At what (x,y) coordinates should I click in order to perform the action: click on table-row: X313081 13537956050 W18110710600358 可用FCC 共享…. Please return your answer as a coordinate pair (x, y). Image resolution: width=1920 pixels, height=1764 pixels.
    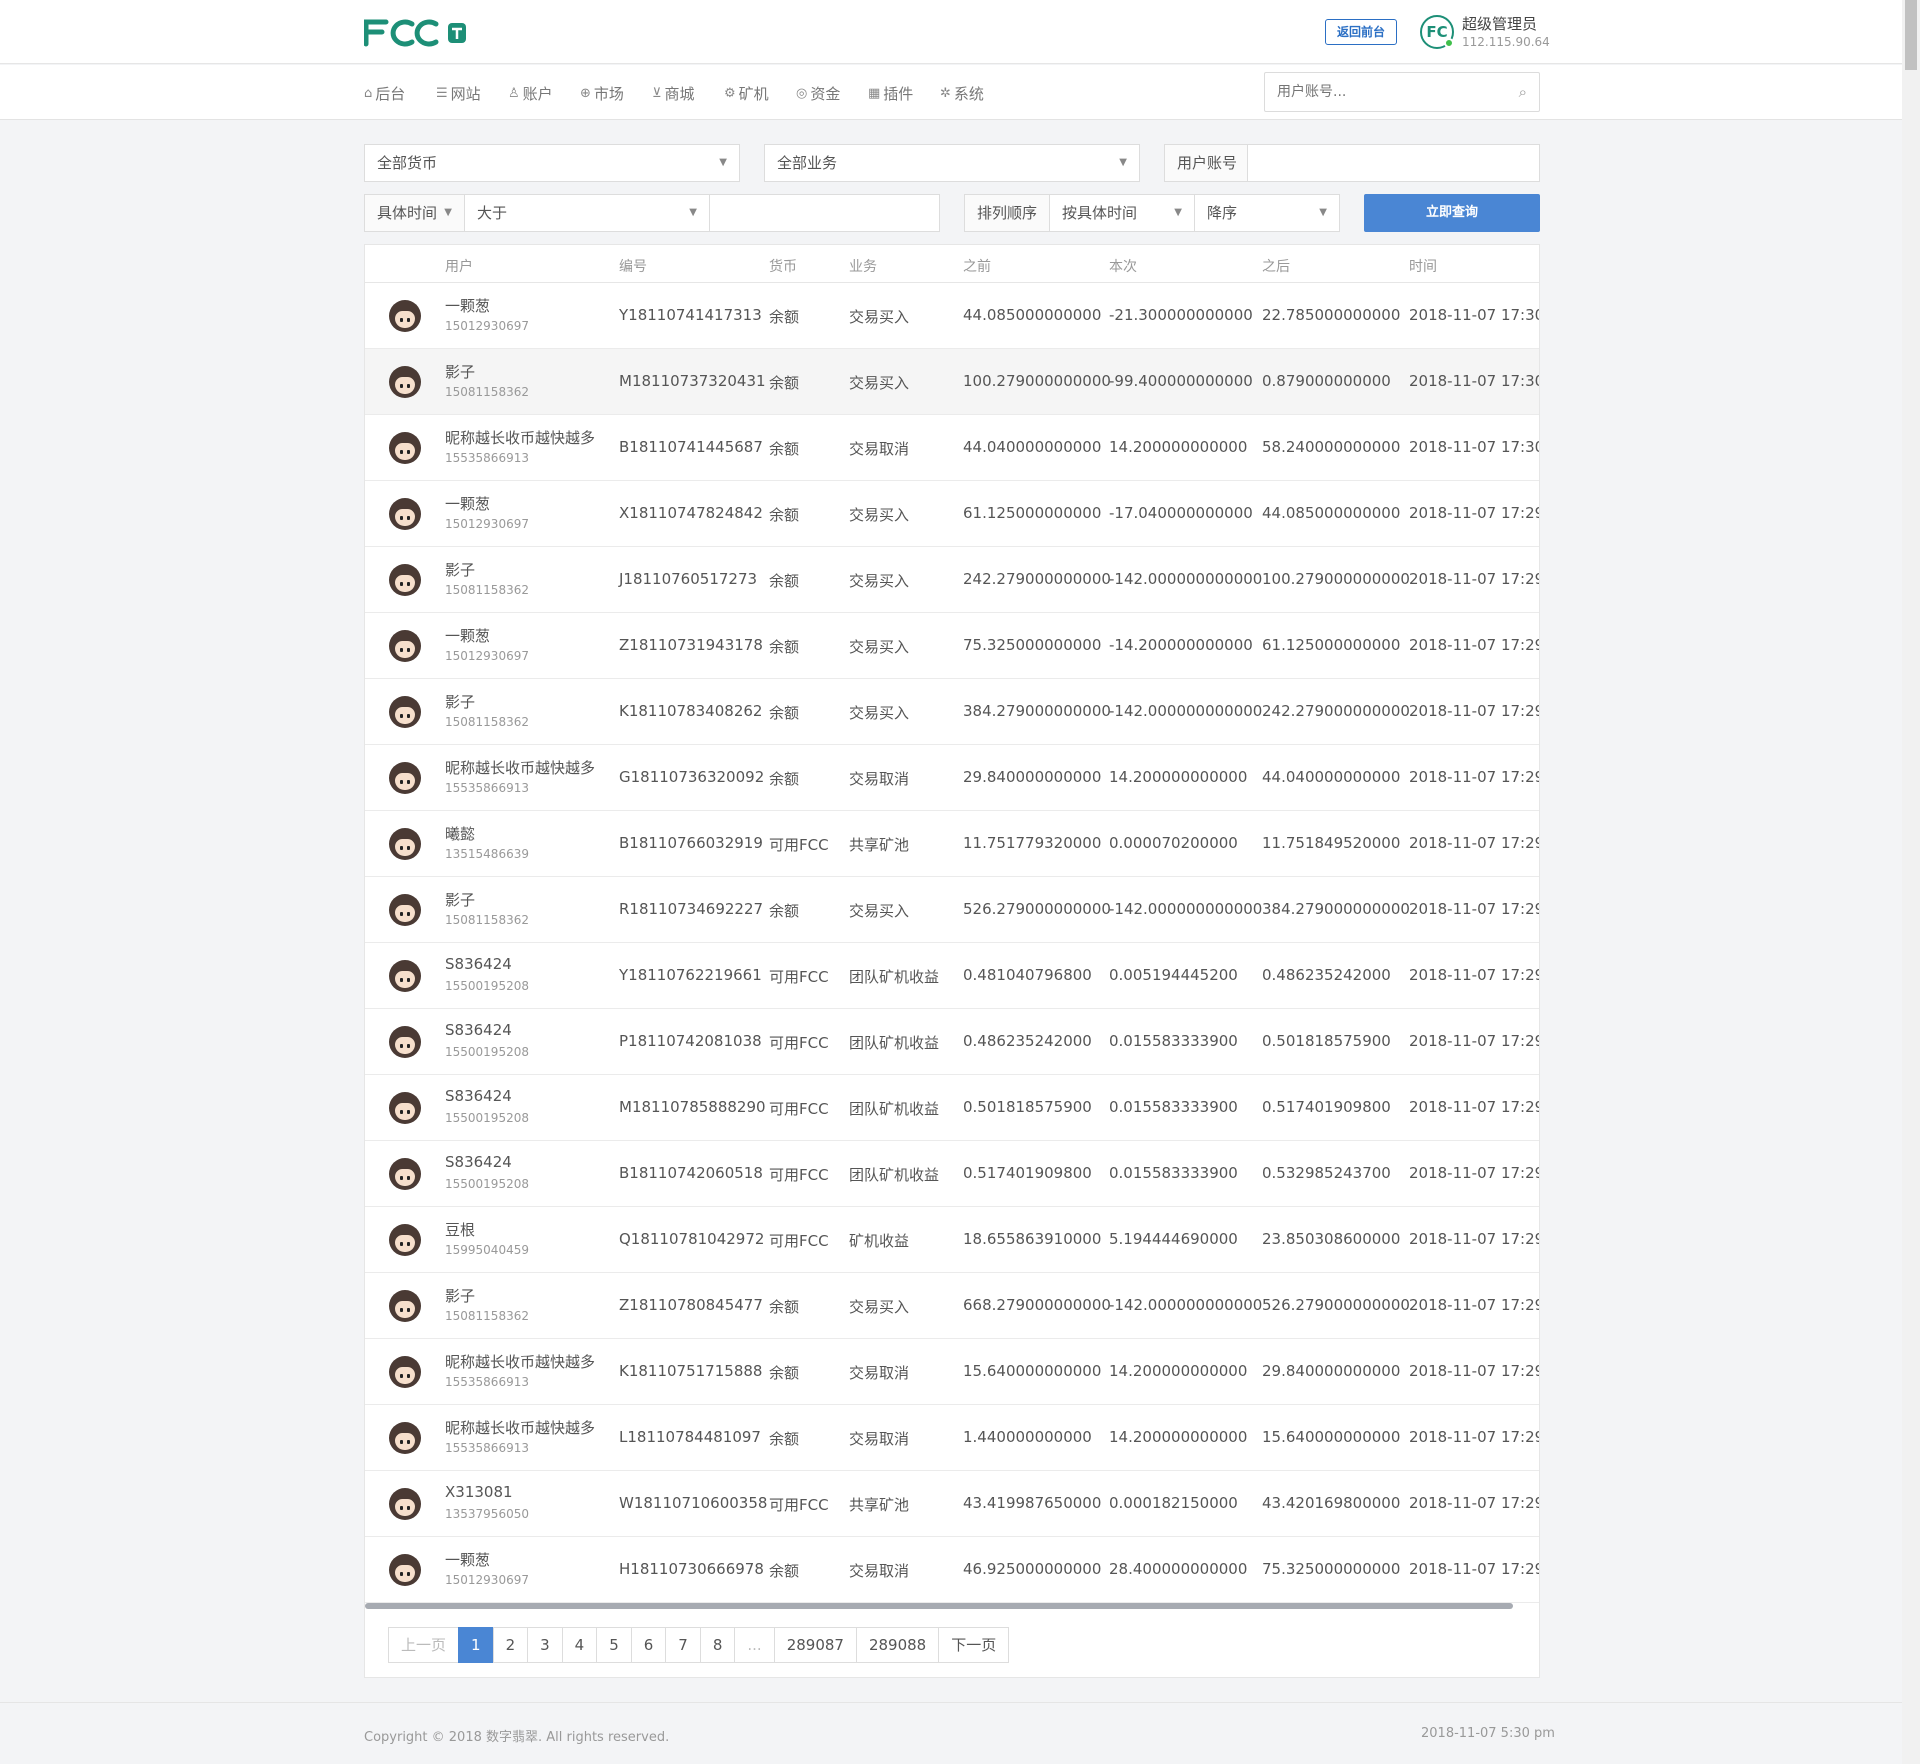
    Looking at the image, I should click on (952, 1504).